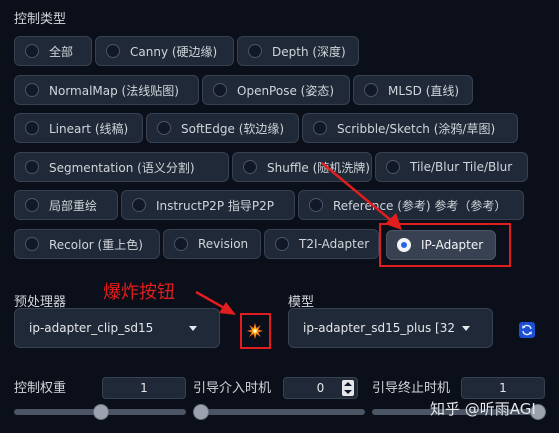  I want to click on stepper-icon, so click(348, 388).